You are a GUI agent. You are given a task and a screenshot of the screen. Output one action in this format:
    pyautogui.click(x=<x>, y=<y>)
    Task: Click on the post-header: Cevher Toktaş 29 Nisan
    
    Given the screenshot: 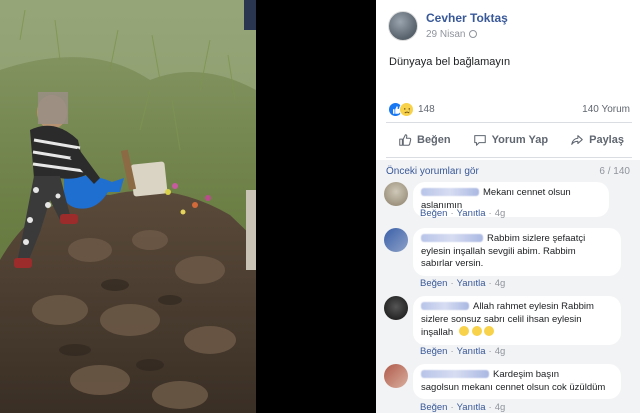 What is the action you would take?
    pyautogui.click(x=509, y=26)
    